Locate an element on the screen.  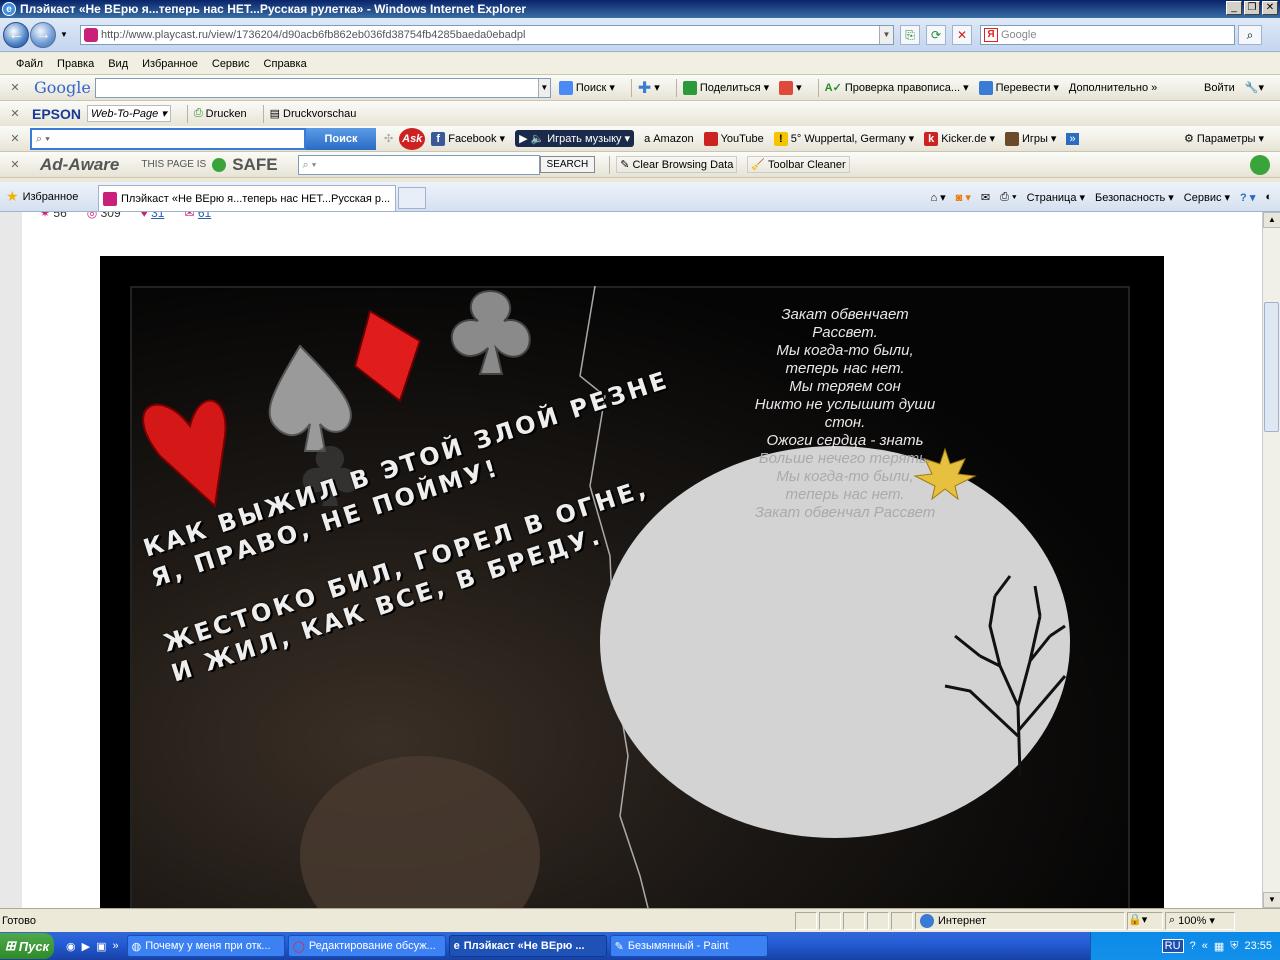
youtube-link: YouTube is located at coordinates (733, 138).